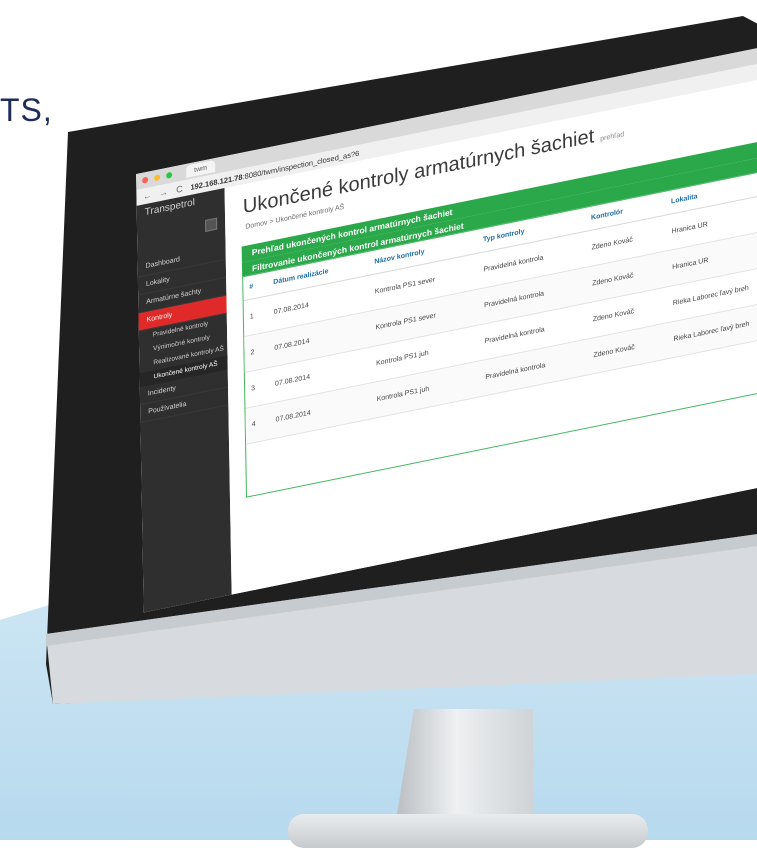 This screenshot has height=848, width=757. Describe the element at coordinates (145, 180) in the screenshot. I see `close-window-icon` at that location.